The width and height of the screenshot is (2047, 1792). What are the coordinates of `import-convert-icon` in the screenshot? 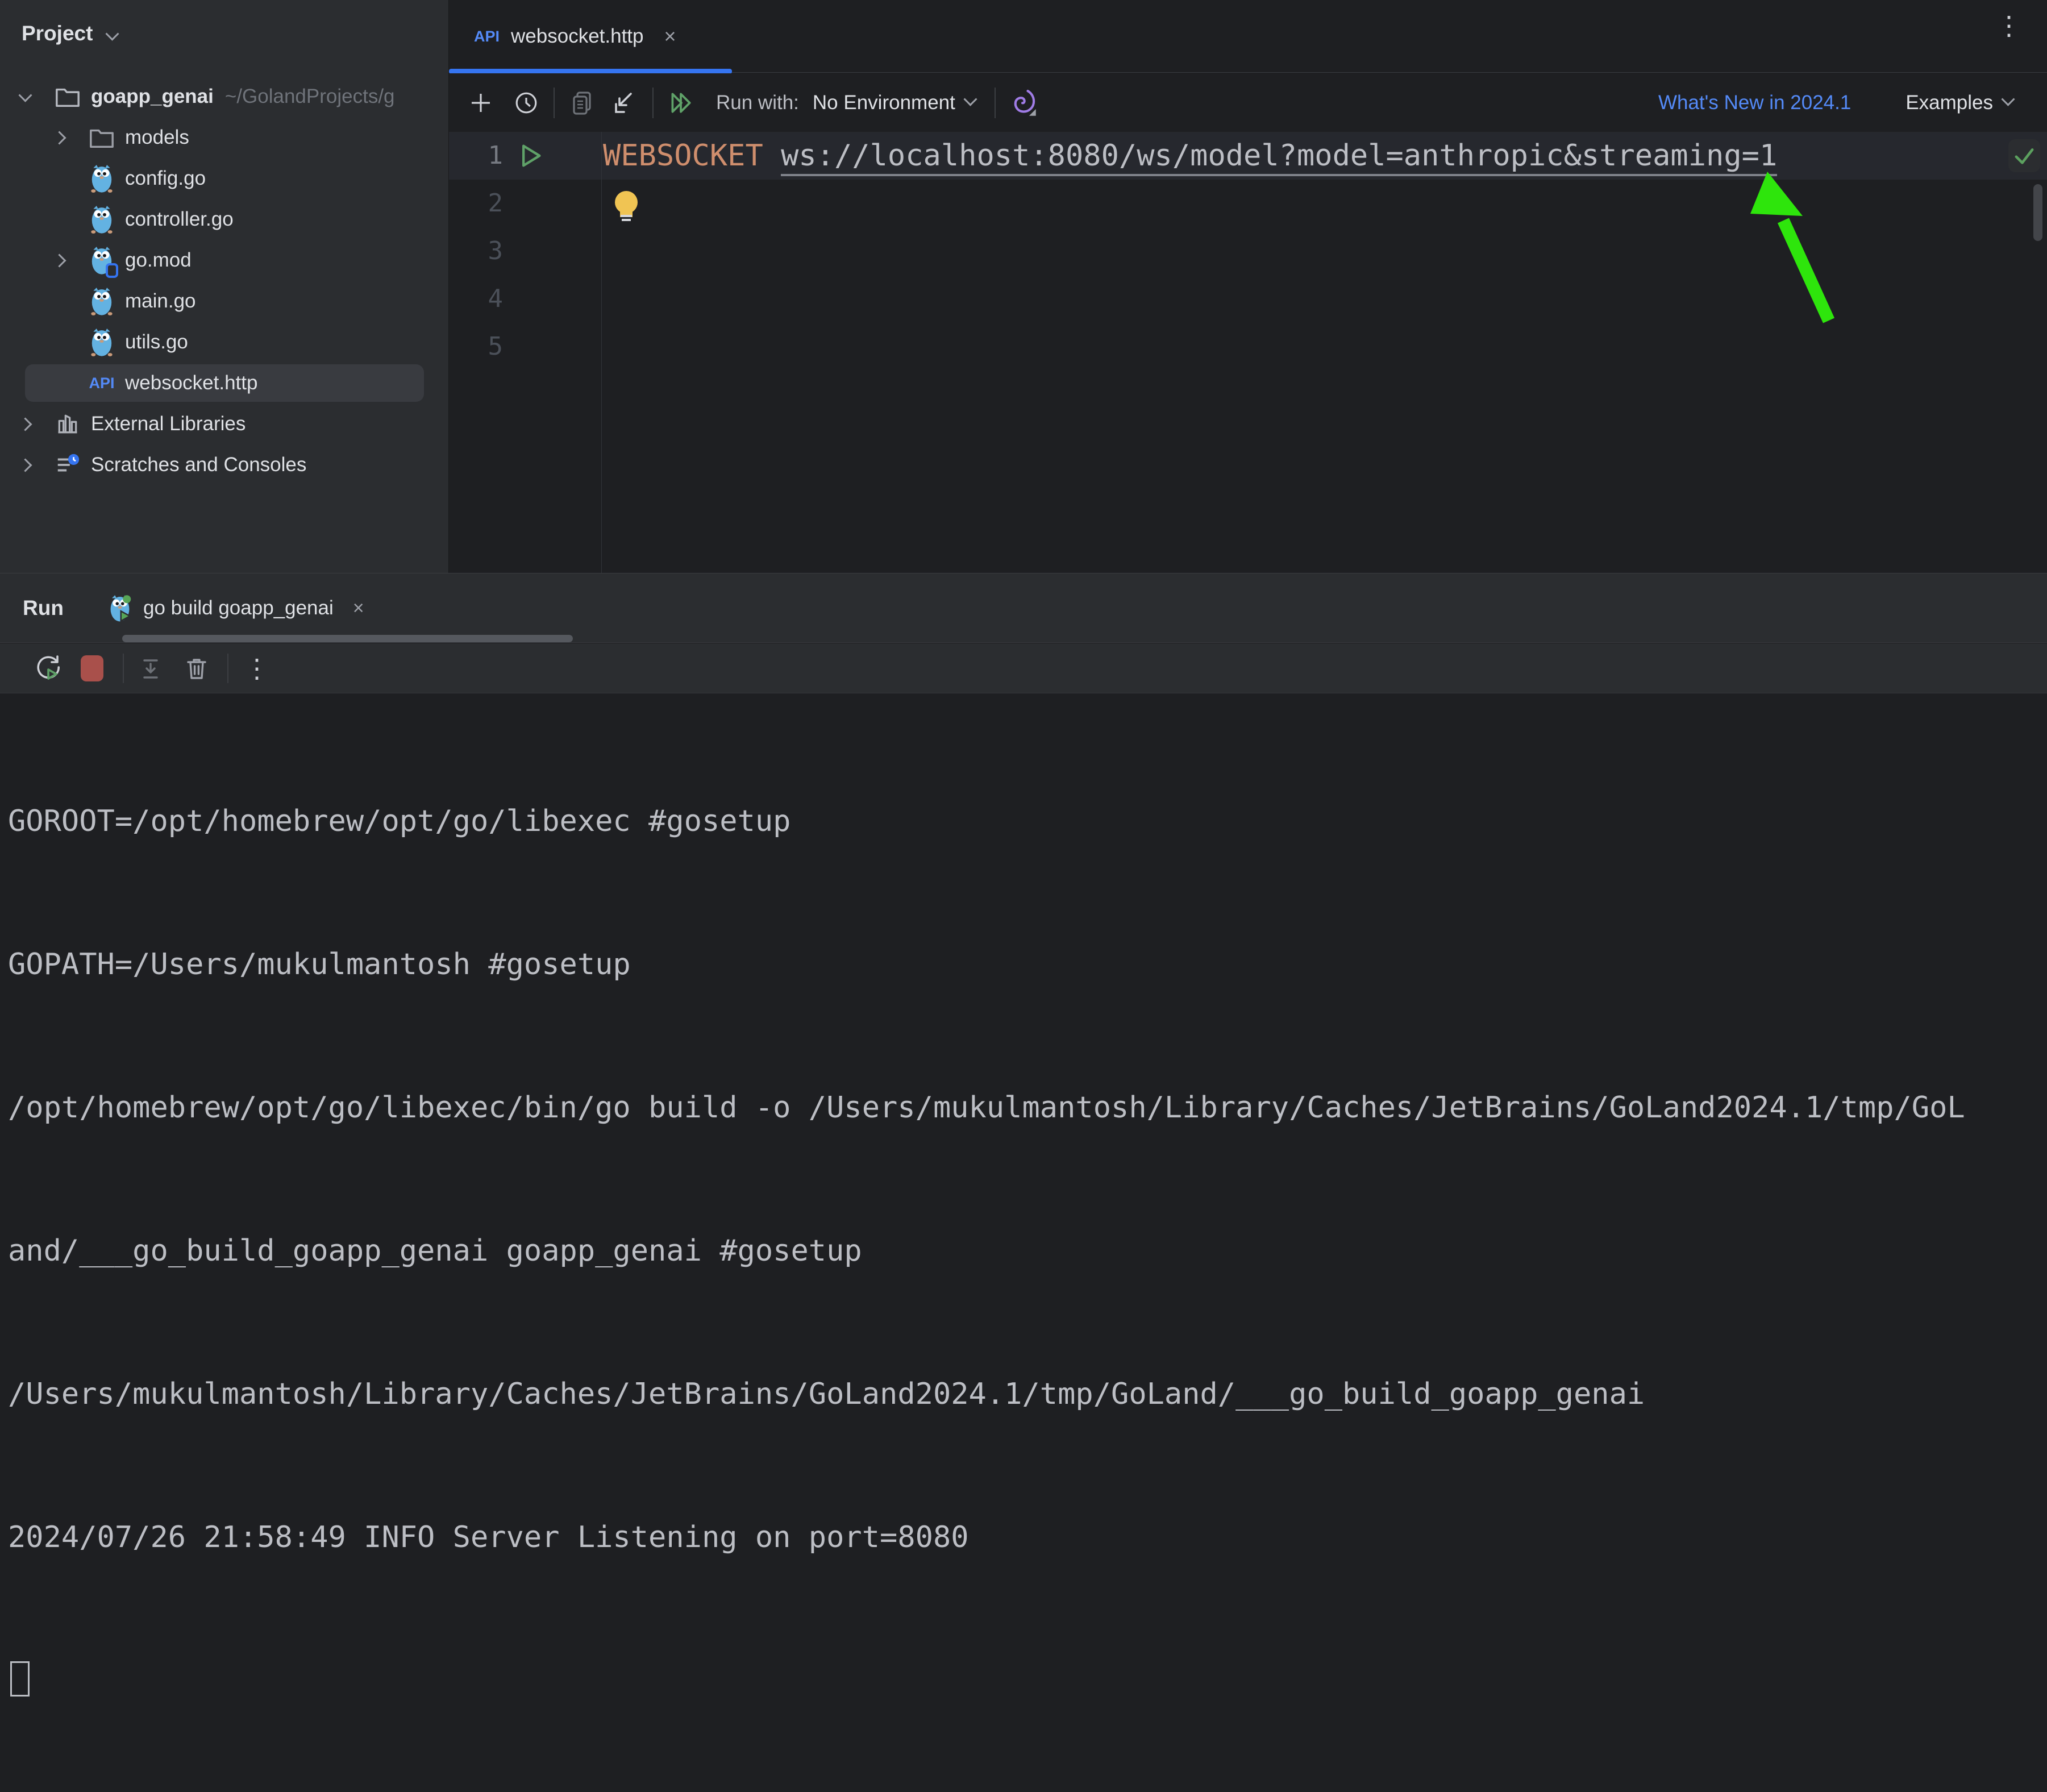 It's located at (625, 103).